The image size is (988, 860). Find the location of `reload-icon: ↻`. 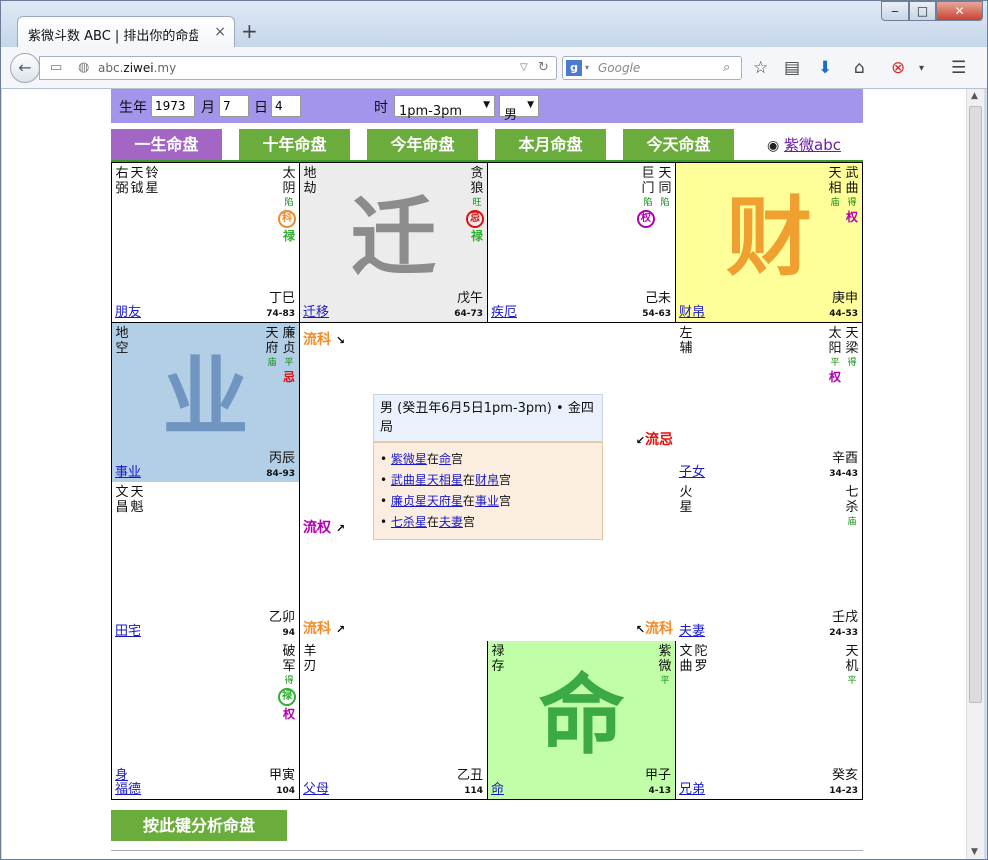

reload-icon: ↻ is located at coordinates (543, 67).